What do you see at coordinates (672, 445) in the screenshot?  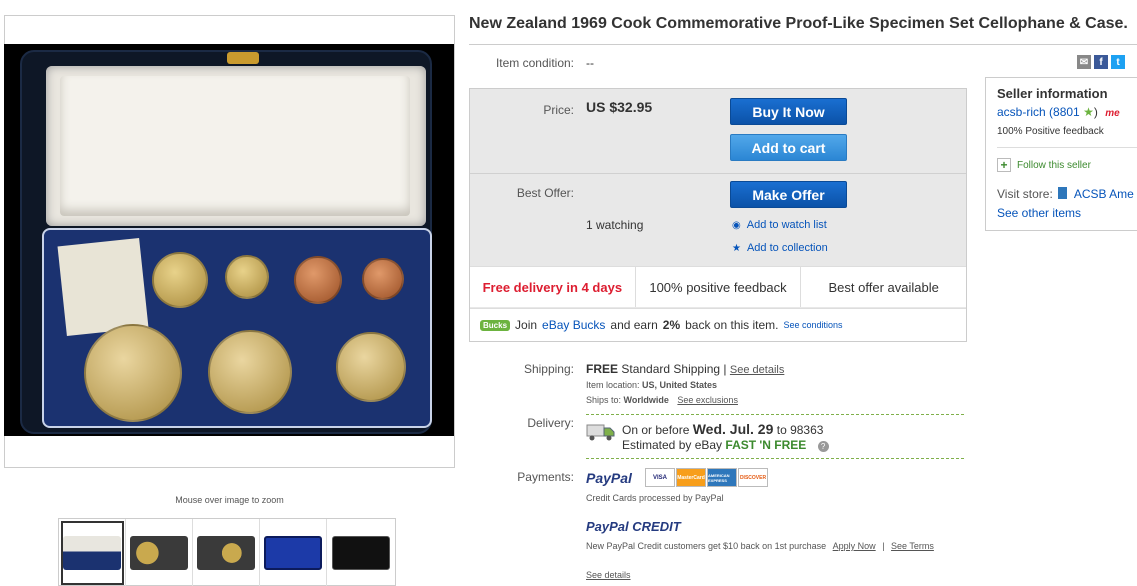 I see `delivery-estimated: Estimated by eBay` at bounding box center [672, 445].